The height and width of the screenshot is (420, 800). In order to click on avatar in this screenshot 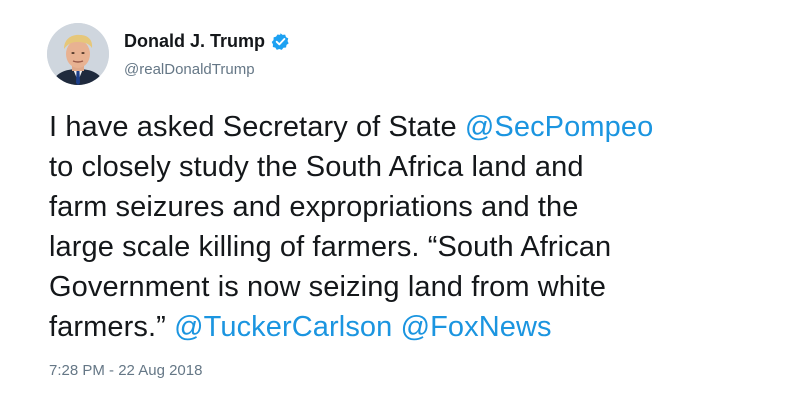, I will do `click(78, 54)`.